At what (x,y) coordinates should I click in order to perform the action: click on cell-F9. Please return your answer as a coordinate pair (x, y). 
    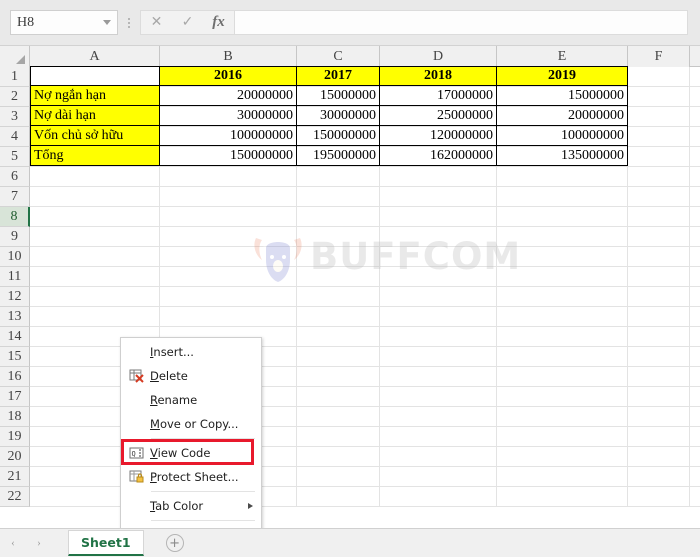
    Looking at the image, I should click on (659, 237).